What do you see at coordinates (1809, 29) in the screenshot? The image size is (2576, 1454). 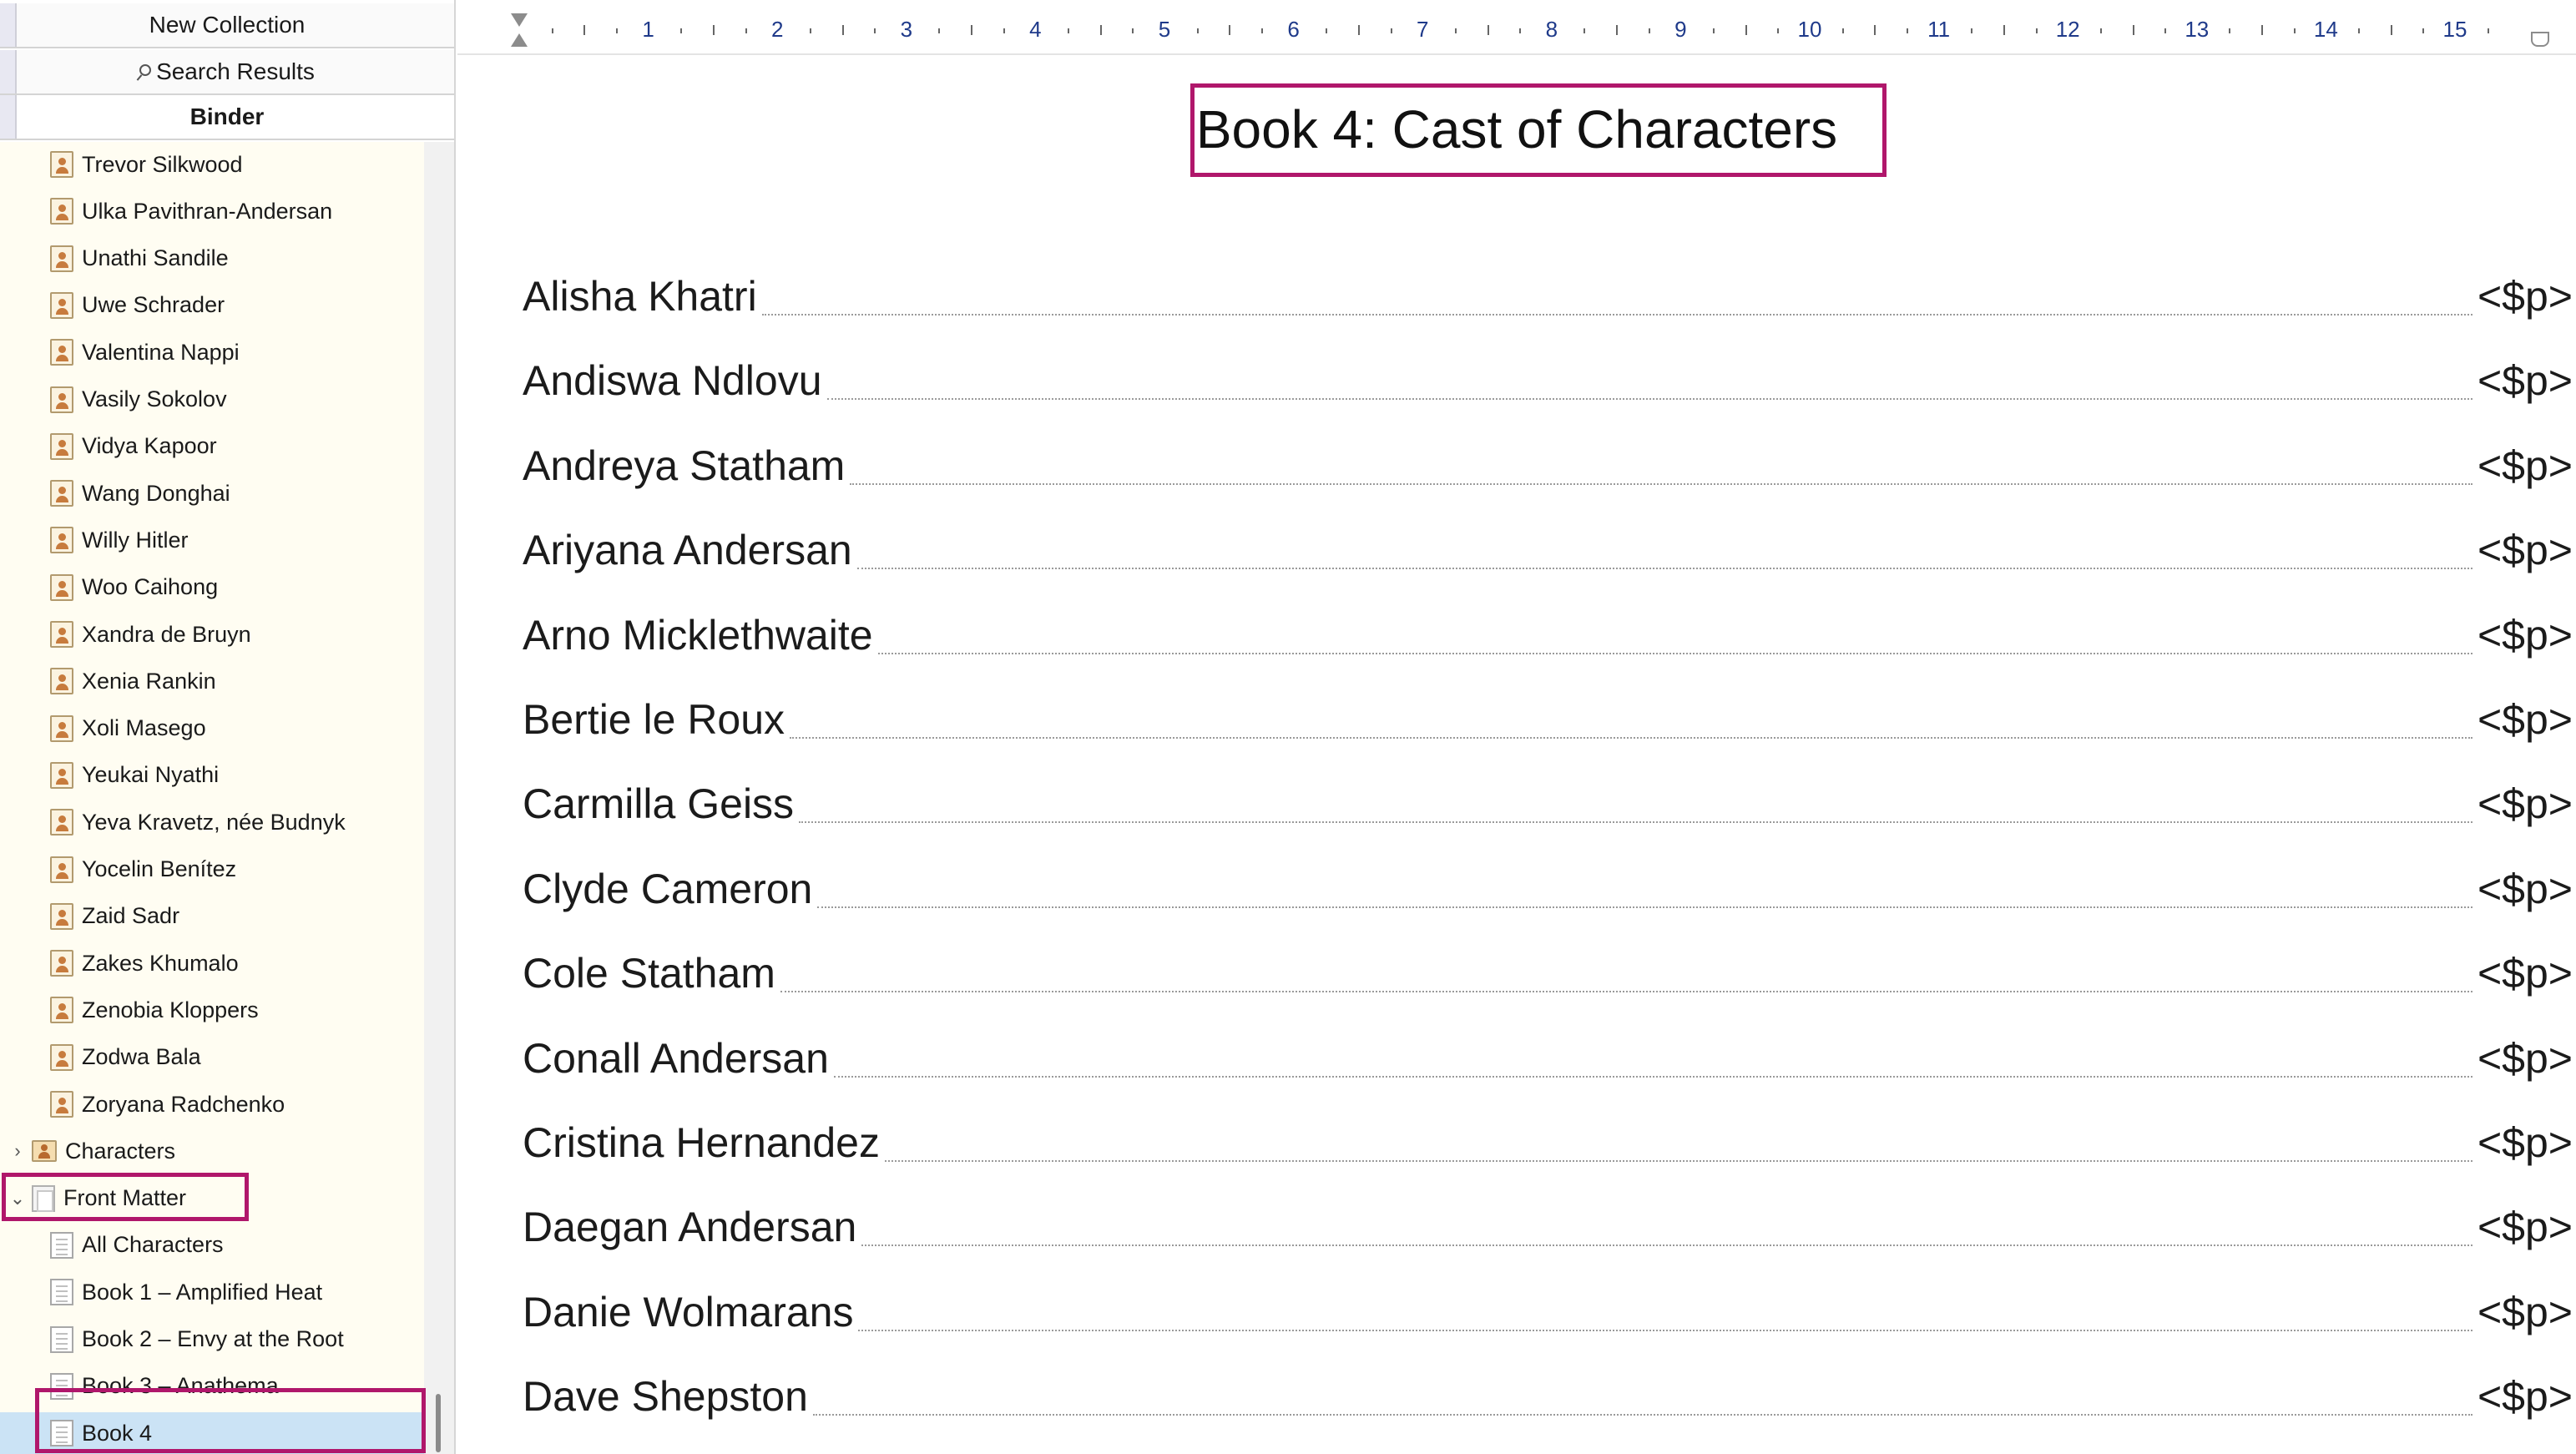 I see `ruler-number: 10` at bounding box center [1809, 29].